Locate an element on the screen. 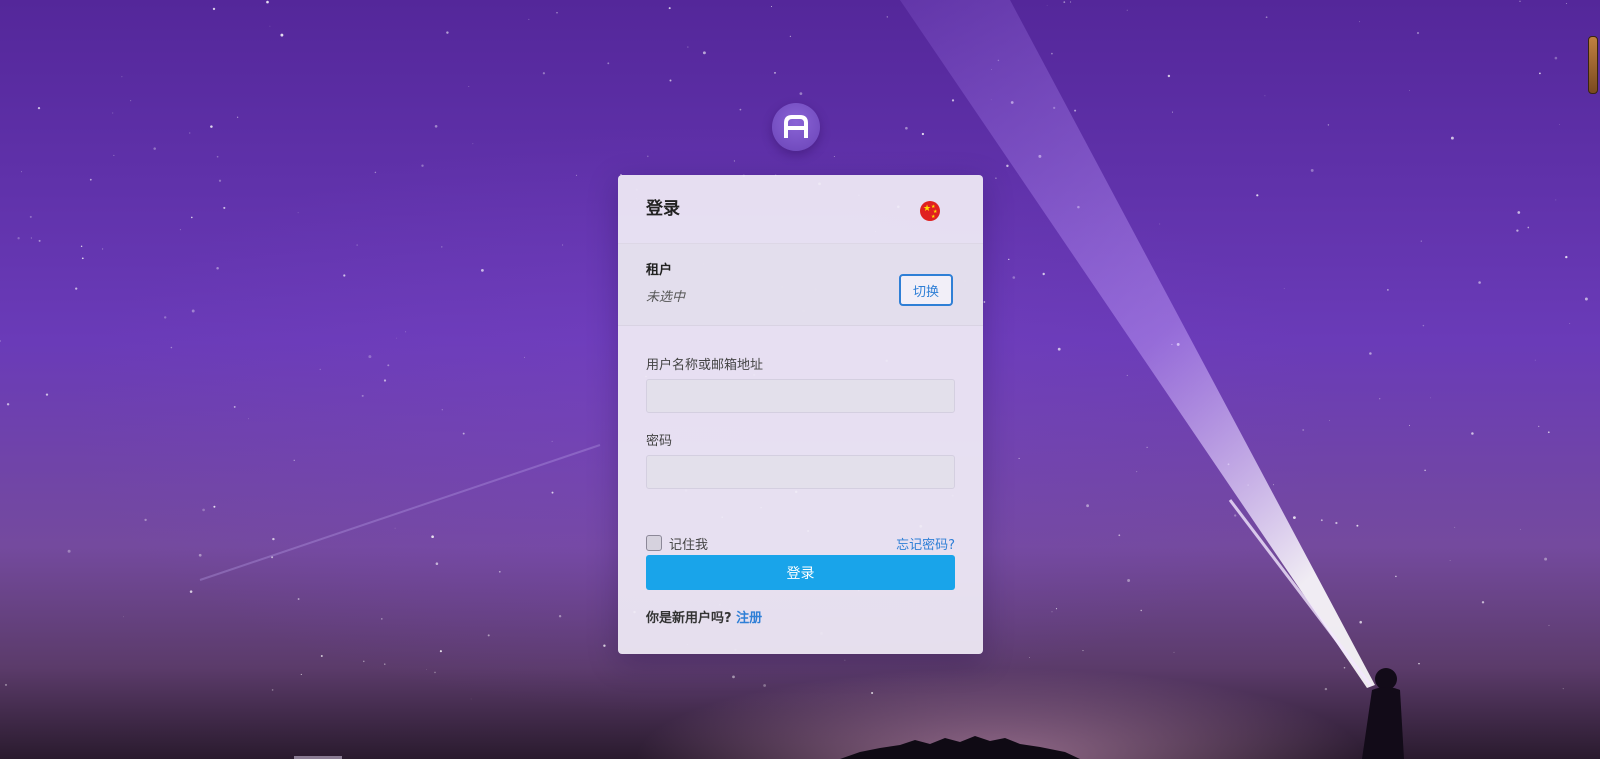  china-flag-icon: ★ ★ ★ ★ is located at coordinates (930, 211).